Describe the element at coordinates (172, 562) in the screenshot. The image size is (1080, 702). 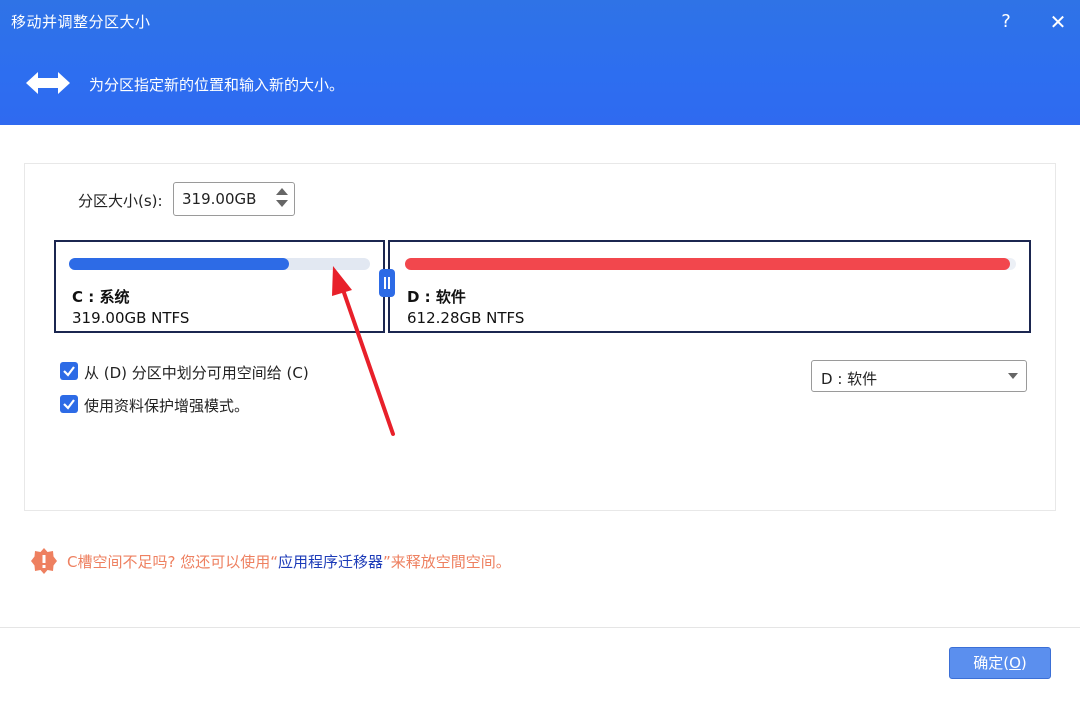
I see `tip-prefix: C槽空间不足吗? 您还可以使用“` at that location.